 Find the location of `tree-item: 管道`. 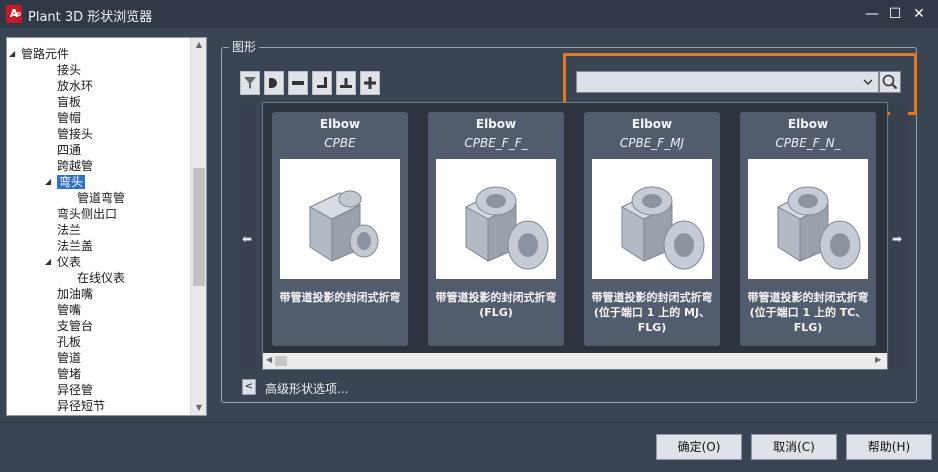

tree-item: 管道 is located at coordinates (69, 358).